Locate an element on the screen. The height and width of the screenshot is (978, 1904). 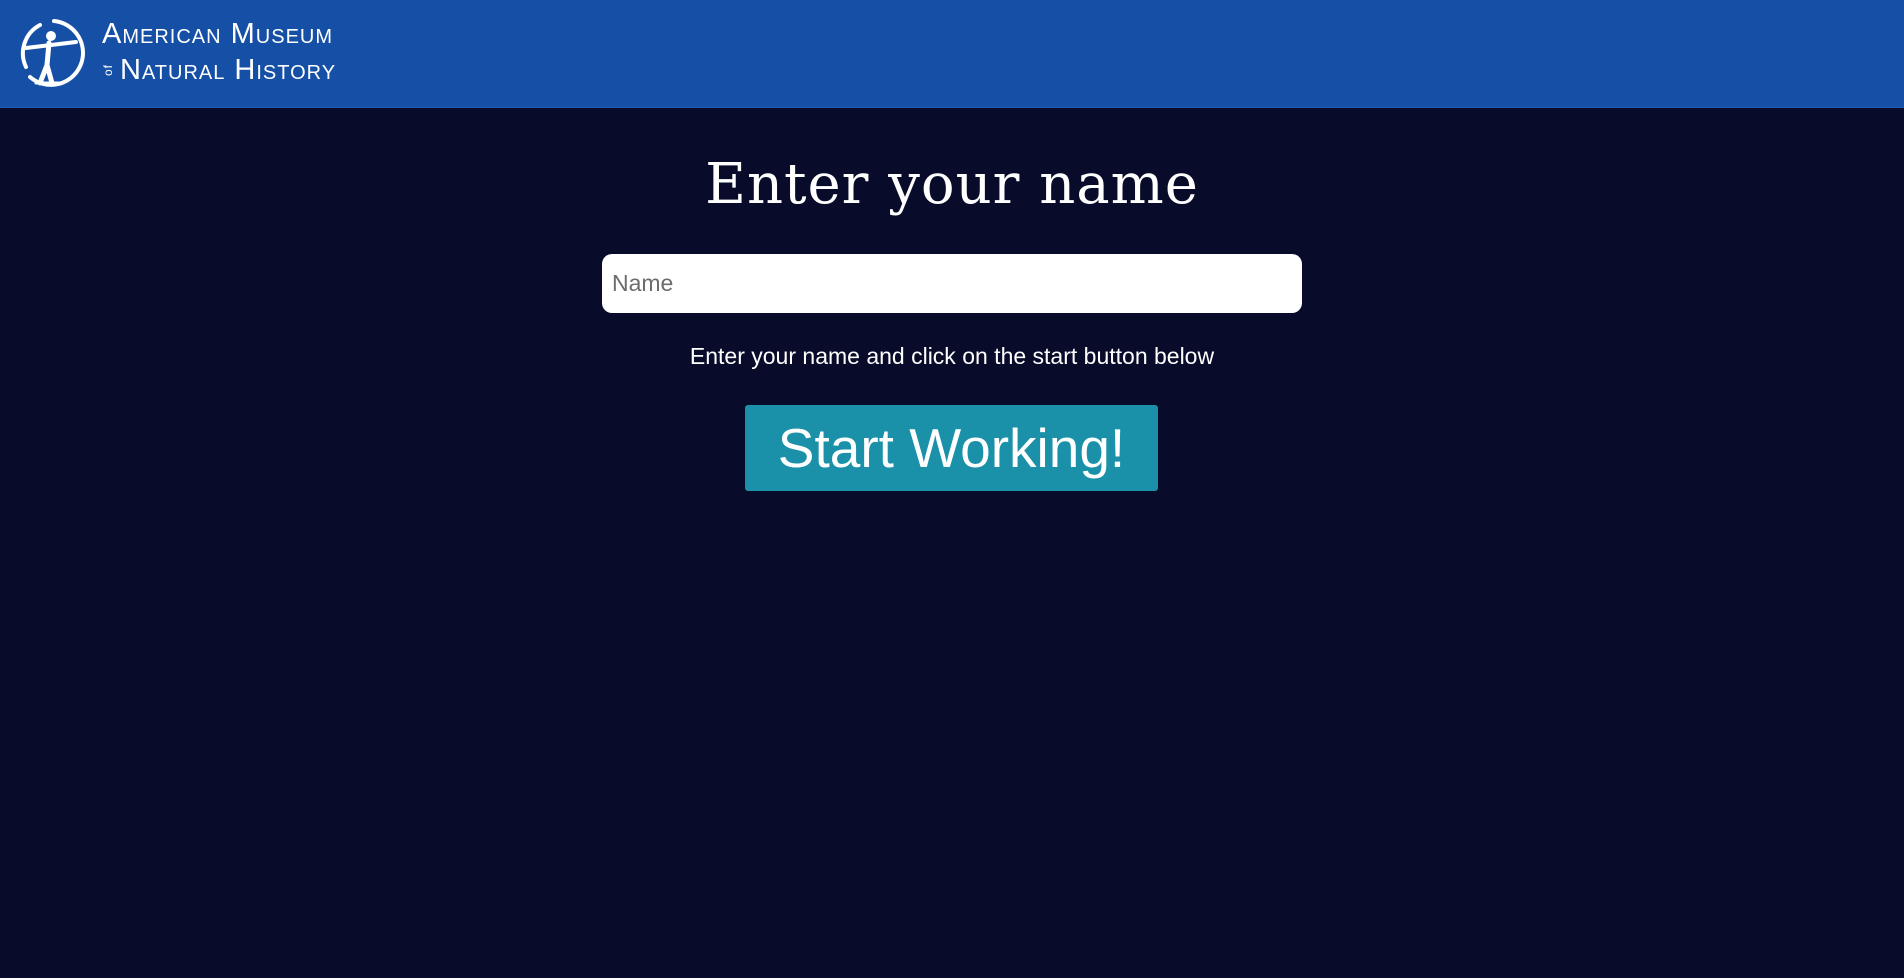
amnh-logo-icon is located at coordinates (52, 53).